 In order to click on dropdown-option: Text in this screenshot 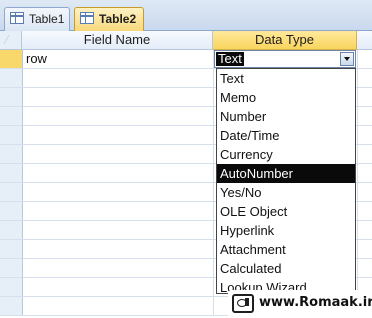, I will do `click(286, 78)`.